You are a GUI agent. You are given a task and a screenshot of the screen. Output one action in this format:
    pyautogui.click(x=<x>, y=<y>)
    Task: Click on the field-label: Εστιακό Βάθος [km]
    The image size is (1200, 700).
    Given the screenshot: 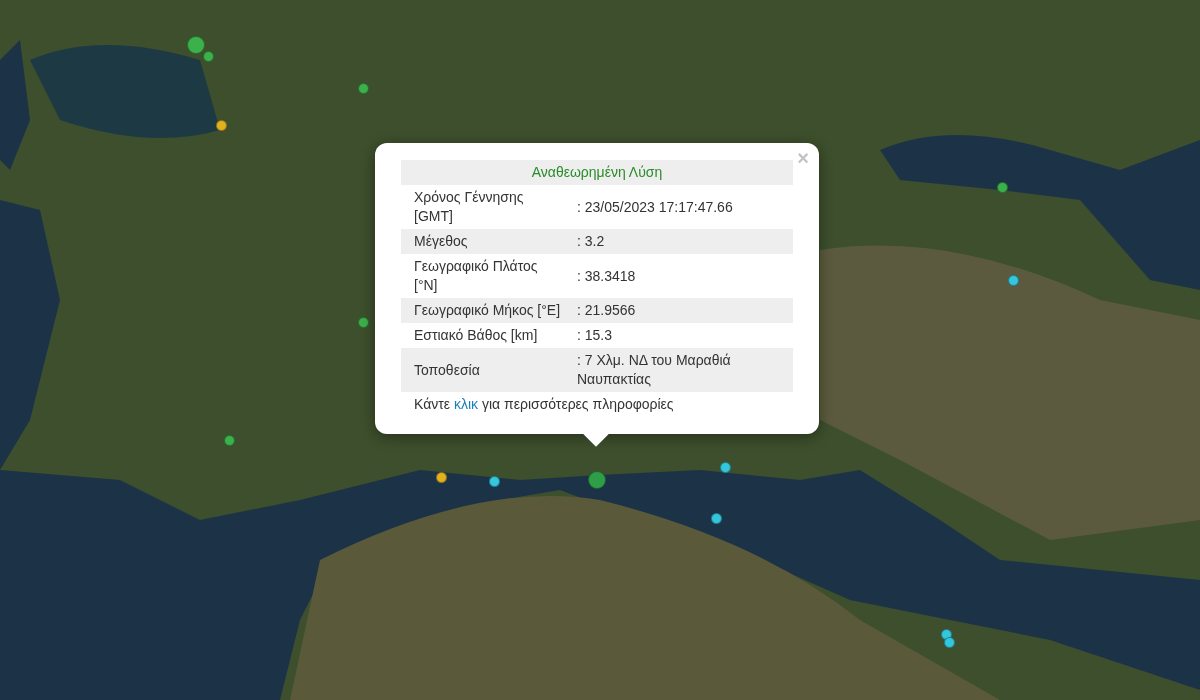 What is the action you would take?
    pyautogui.click(x=476, y=335)
    